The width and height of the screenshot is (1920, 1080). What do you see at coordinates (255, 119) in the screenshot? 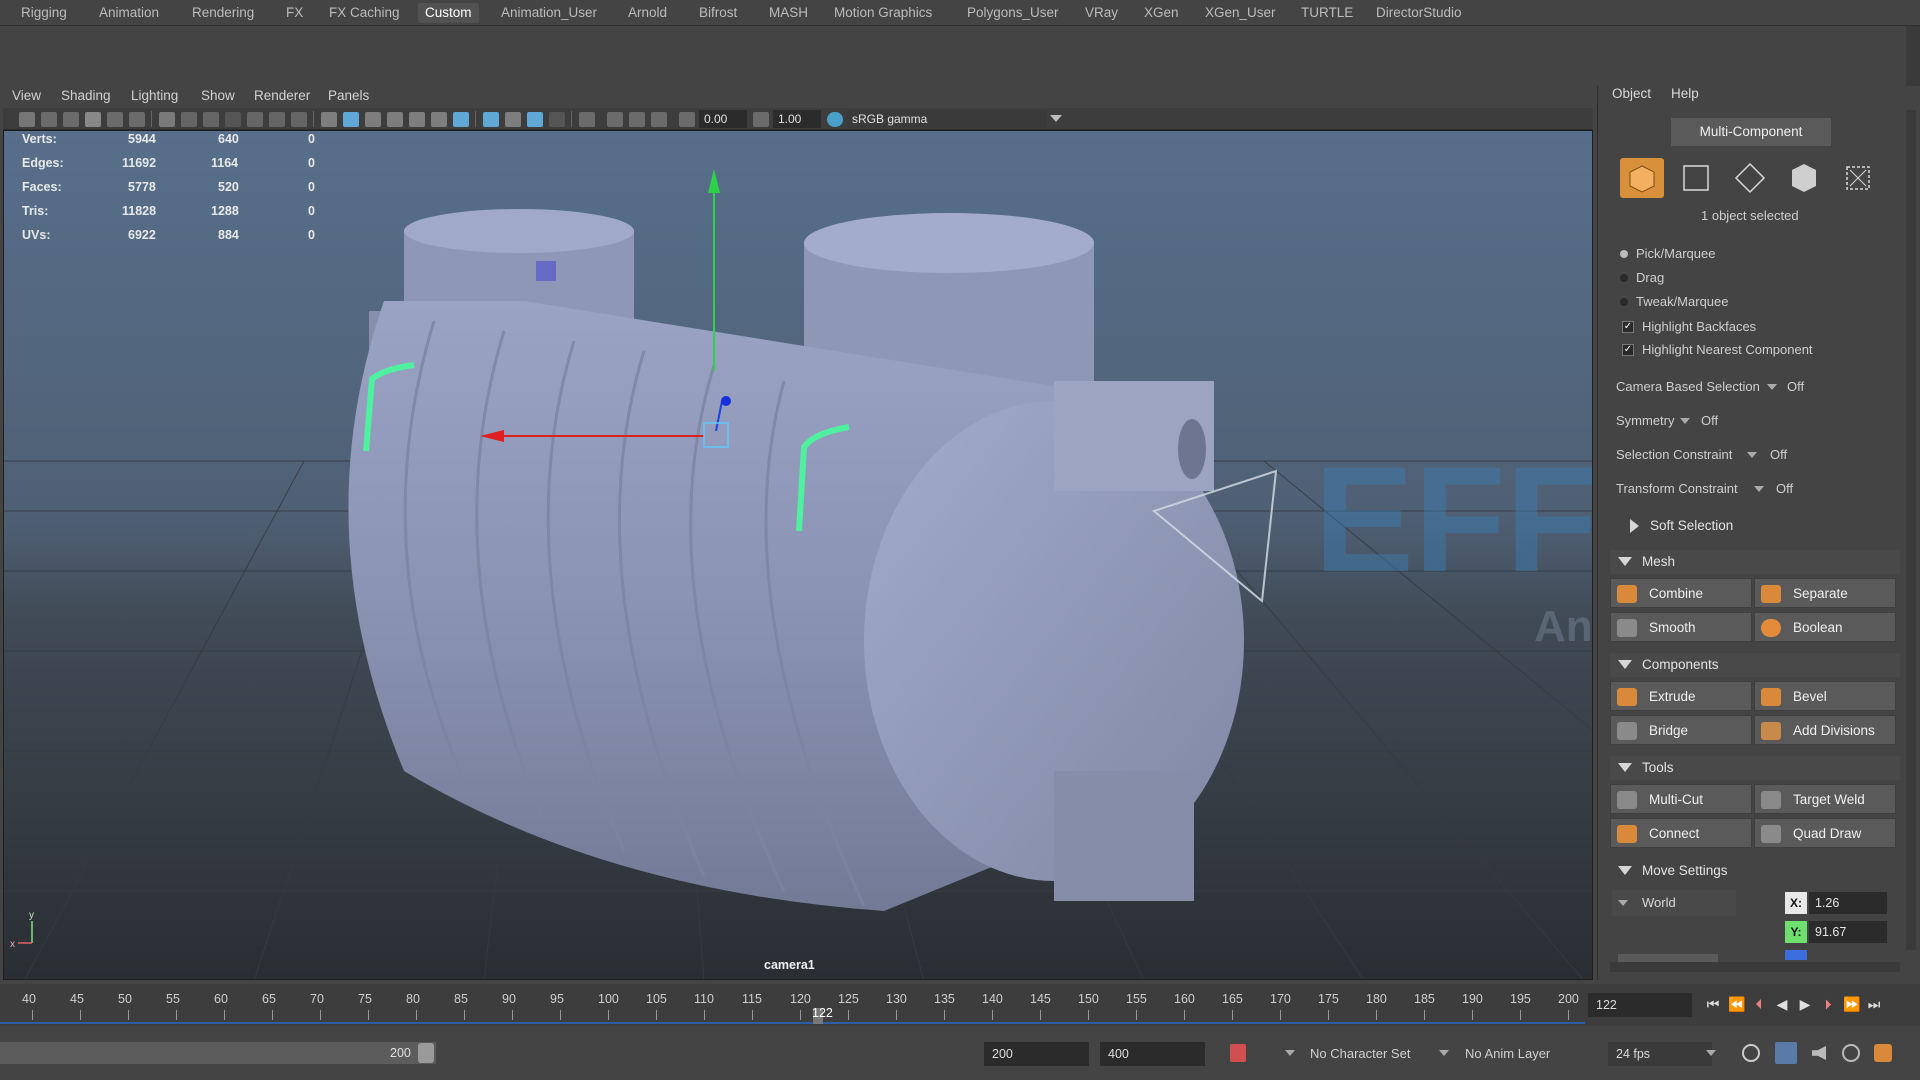
I see `field-chart-icon` at bounding box center [255, 119].